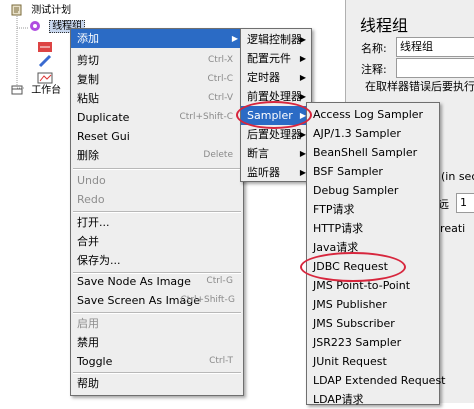  Describe the element at coordinates (419, 86) in the screenshot. I see `error-action-label: 在取样器错误后要执行` at that location.